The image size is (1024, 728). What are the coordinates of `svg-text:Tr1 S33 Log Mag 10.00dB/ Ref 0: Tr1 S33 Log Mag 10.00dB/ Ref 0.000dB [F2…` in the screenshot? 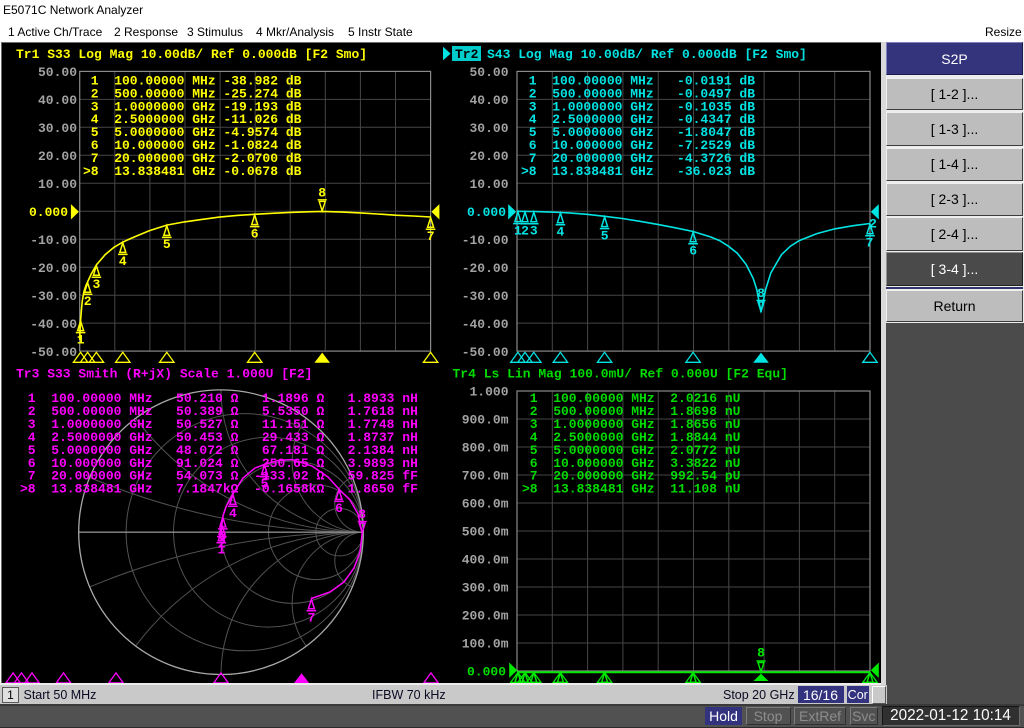 It's located at (191, 54).